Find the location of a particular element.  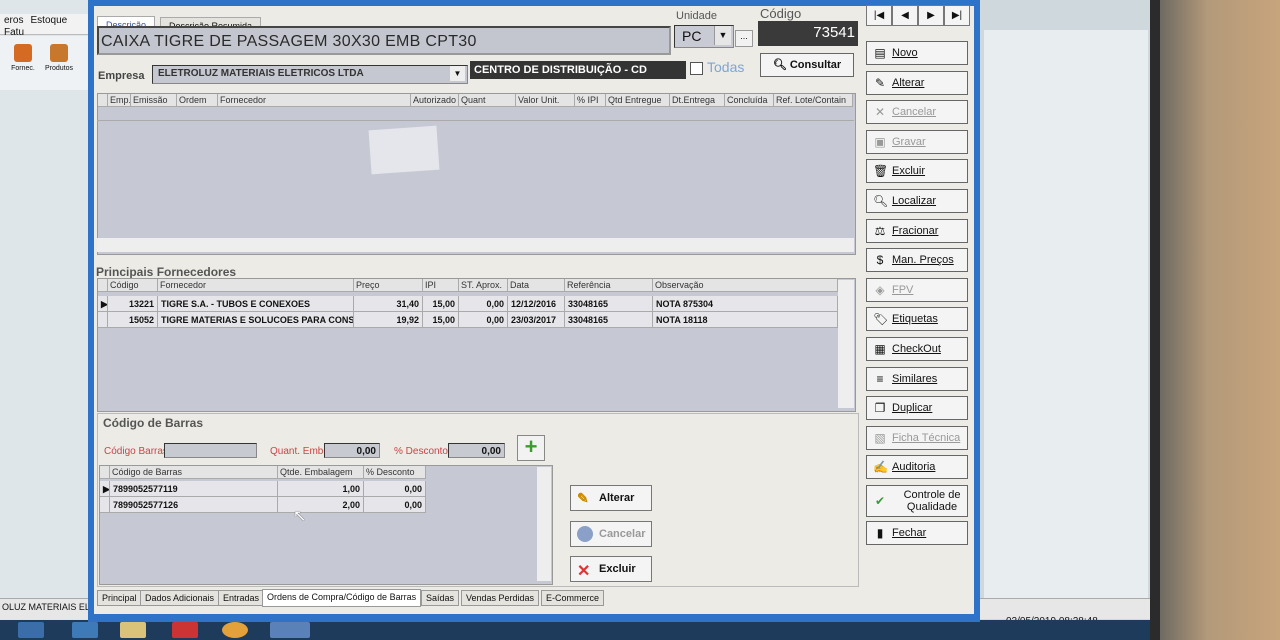

bottom-tab-5: Vendas Perdidas is located at coordinates (500, 598).